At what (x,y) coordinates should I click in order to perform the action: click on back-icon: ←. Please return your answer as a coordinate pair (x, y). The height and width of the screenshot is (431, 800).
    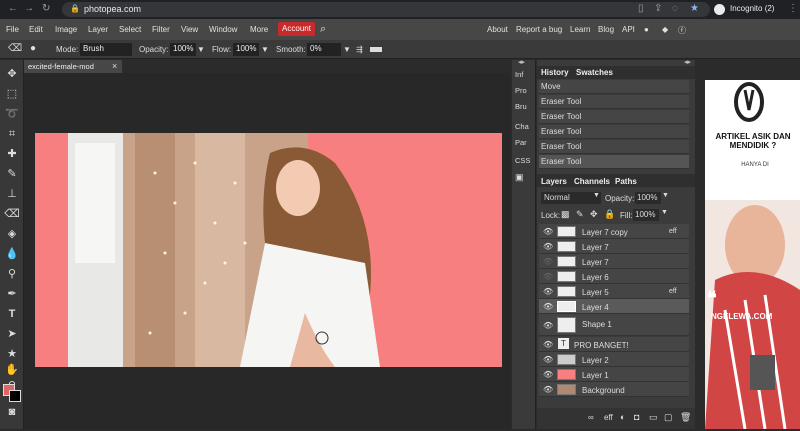
    Looking at the image, I should click on (13, 8).